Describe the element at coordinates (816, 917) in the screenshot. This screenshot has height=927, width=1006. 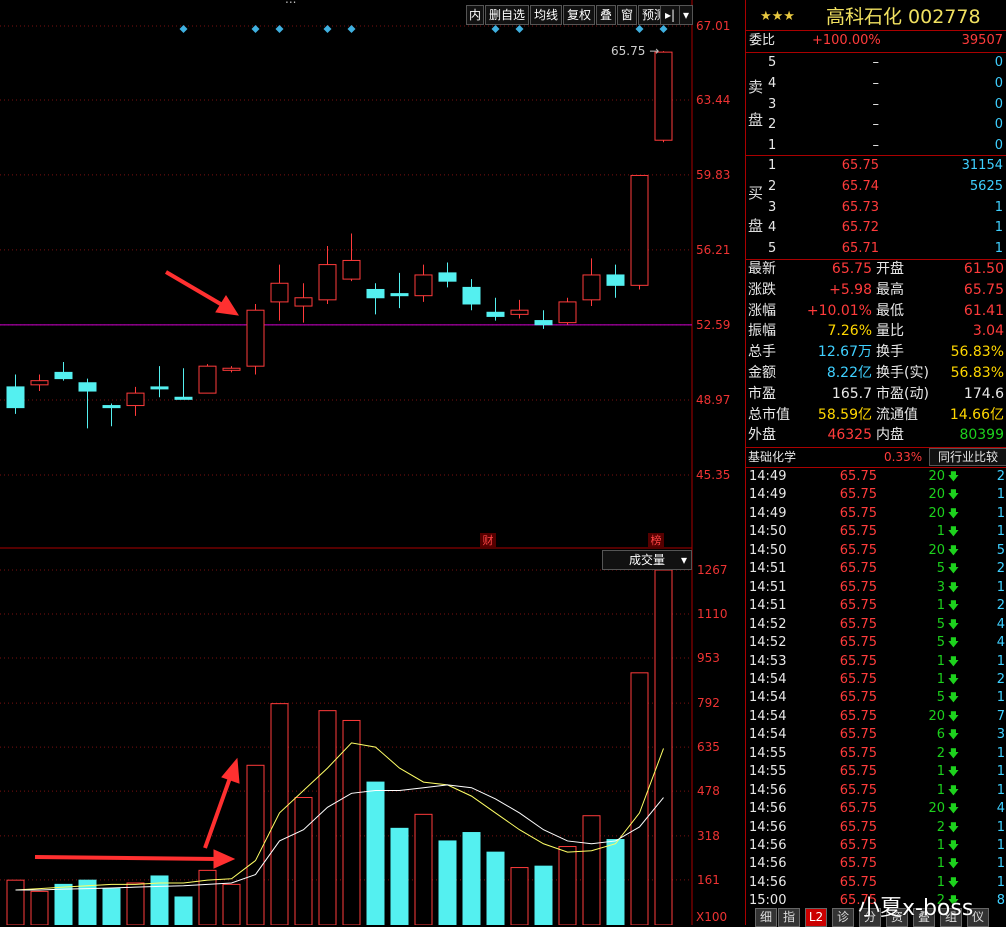
I see `bottom-tab-2: L2` at that location.